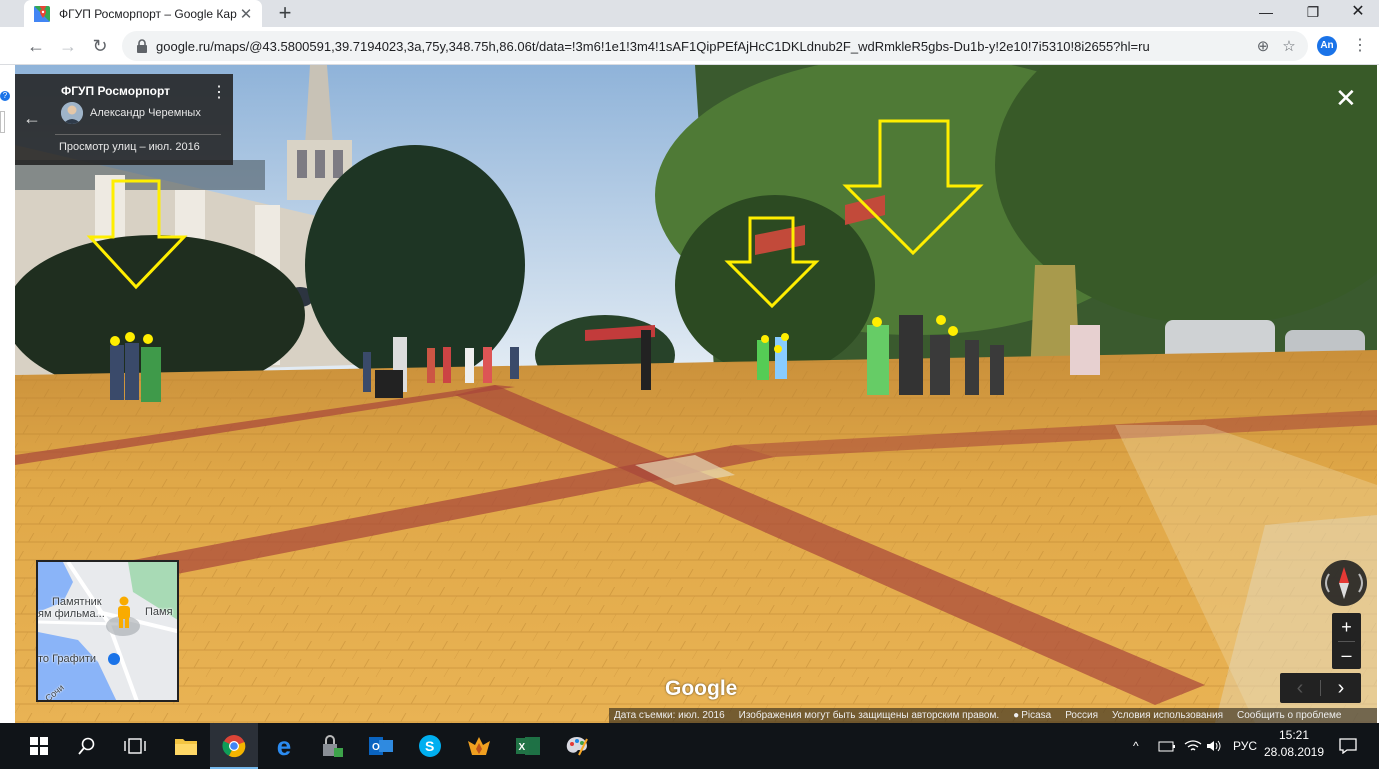  I want to click on tab-title: ФГУП Росморпорт – Google Кар, so click(148, 13).